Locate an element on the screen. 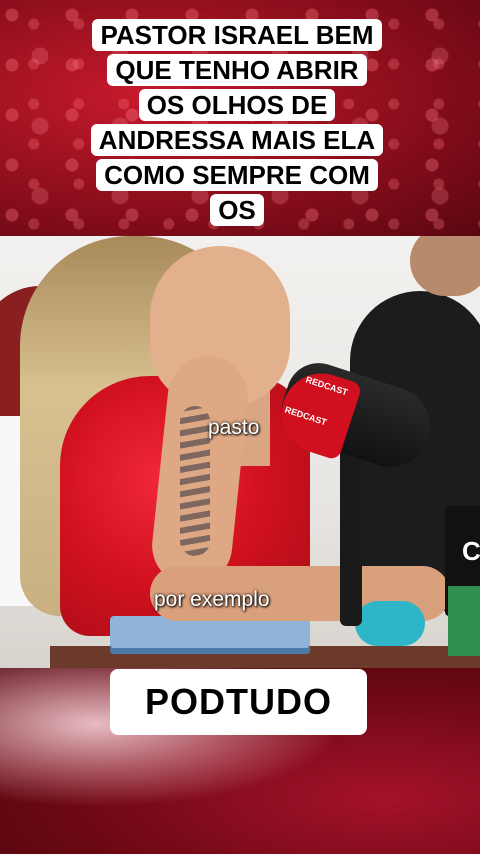  top-caption-line-1: PASTOR ISRAEL BEM is located at coordinates (237, 35).